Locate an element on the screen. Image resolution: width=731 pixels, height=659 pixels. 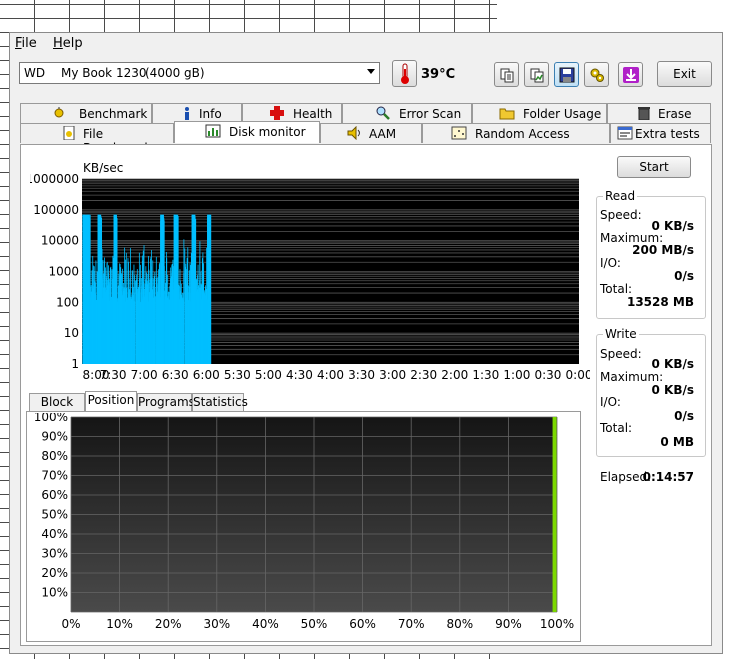
tab-error-scan-label: Error Scan is located at coordinates (430, 114).